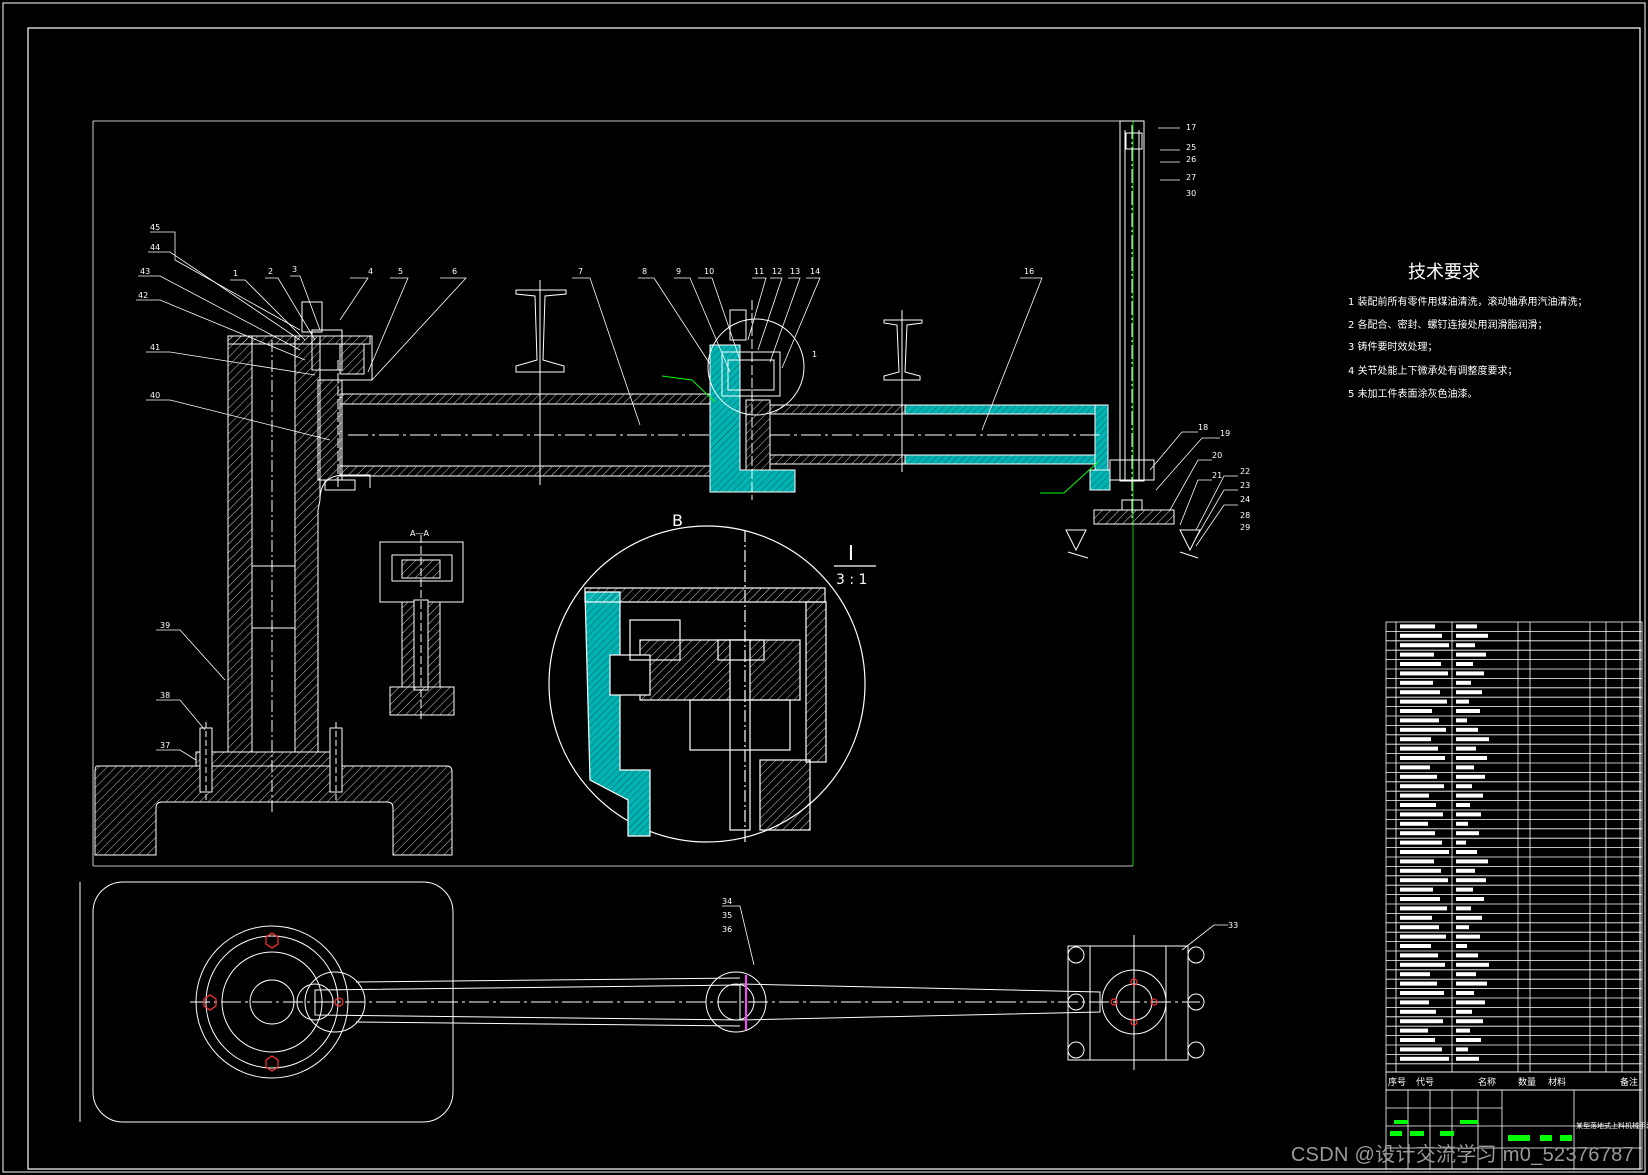 The width and height of the screenshot is (1648, 1175). I want to click on callout-top-1: 2, so click(270, 271).